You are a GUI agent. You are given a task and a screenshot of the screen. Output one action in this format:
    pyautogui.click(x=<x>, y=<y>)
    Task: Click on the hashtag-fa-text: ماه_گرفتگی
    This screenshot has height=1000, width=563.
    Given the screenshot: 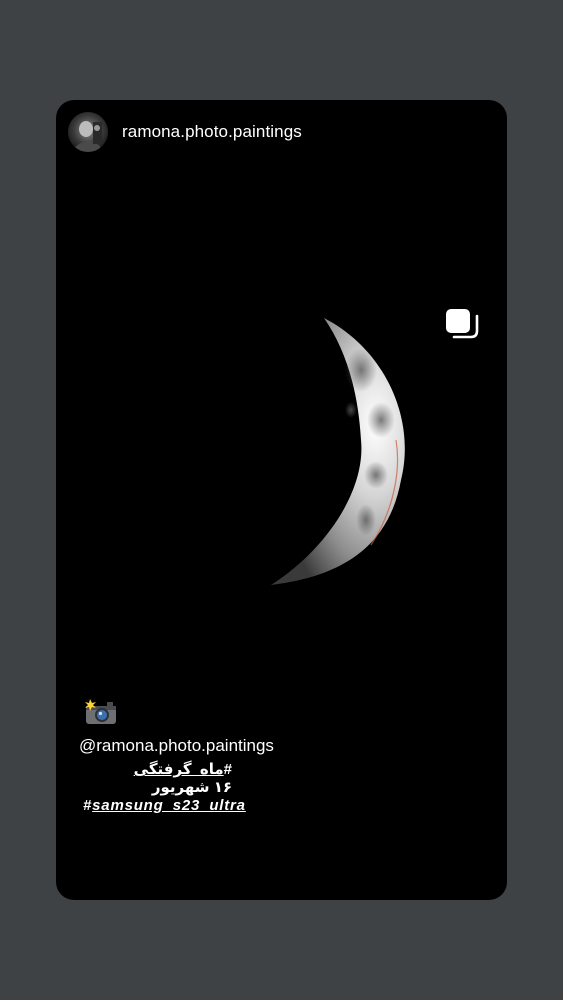 What is the action you would take?
    pyautogui.click(x=178, y=769)
    